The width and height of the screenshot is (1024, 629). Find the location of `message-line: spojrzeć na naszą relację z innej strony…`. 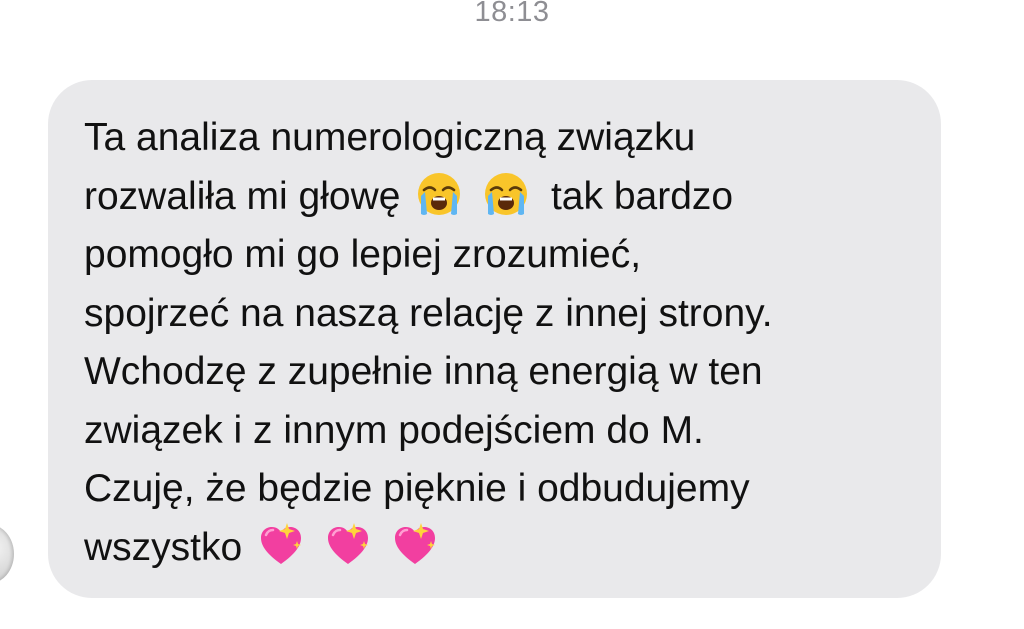

message-line: spojrzeć na naszą relację z innej strony… is located at coordinates (497, 314).